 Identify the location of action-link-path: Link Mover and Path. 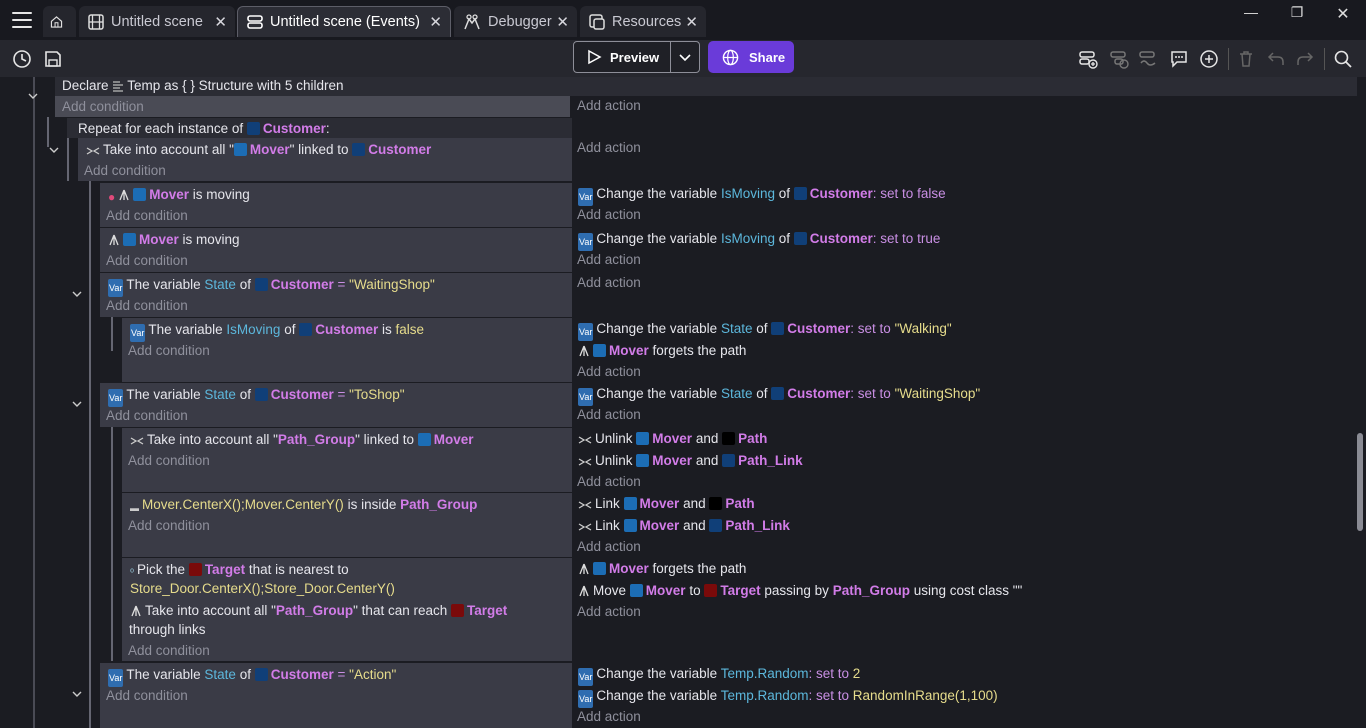
(666, 504).